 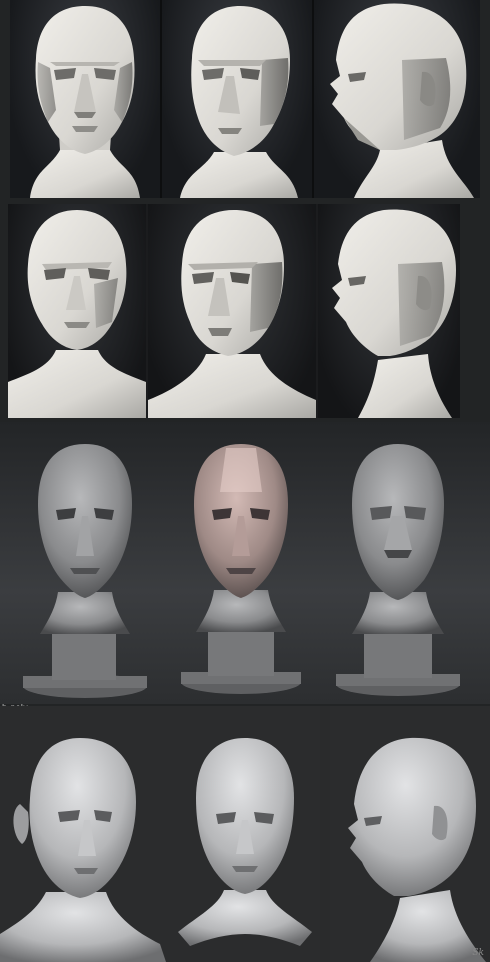 I want to click on planes-male-front, so click(x=85, y=99).